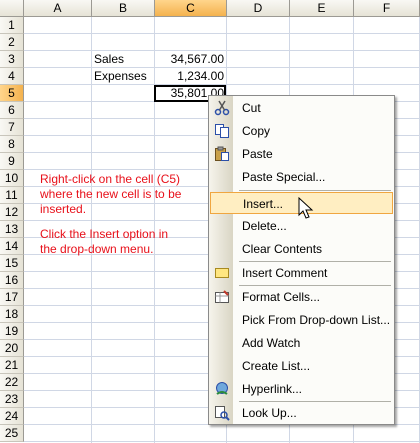 Image resolution: width=420 pixels, height=443 pixels. I want to click on column-header-c: C, so click(191, 8).